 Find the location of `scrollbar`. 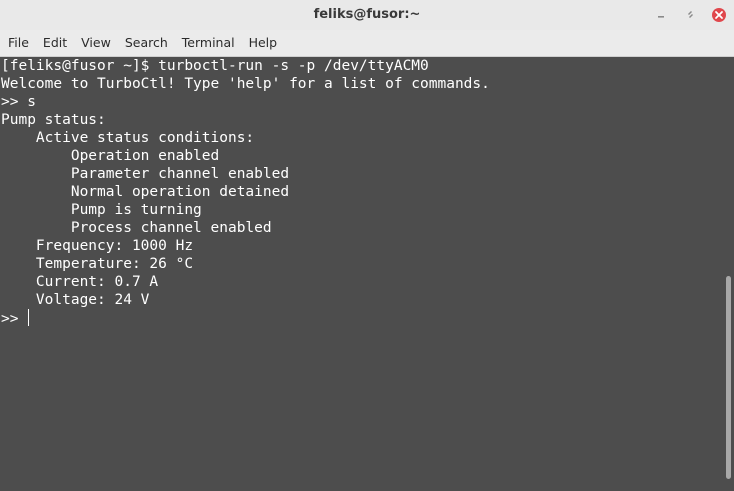

scrollbar is located at coordinates (728, 274).